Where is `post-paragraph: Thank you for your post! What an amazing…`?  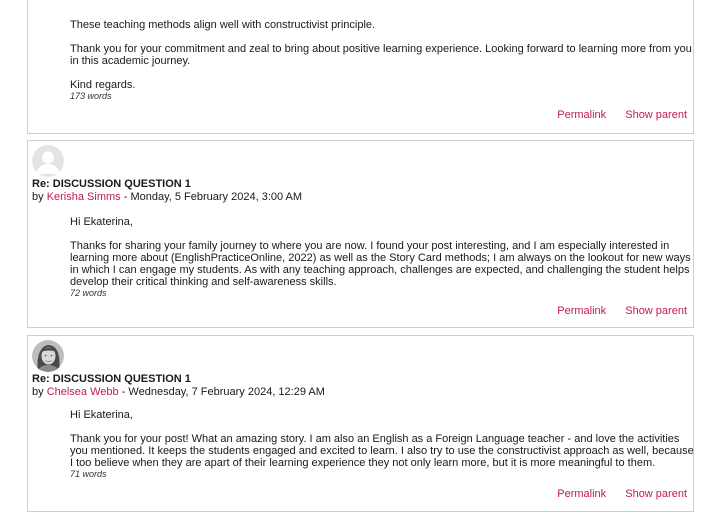
post-paragraph: Thank you for your post! What an amazing… is located at coordinates (382, 451).